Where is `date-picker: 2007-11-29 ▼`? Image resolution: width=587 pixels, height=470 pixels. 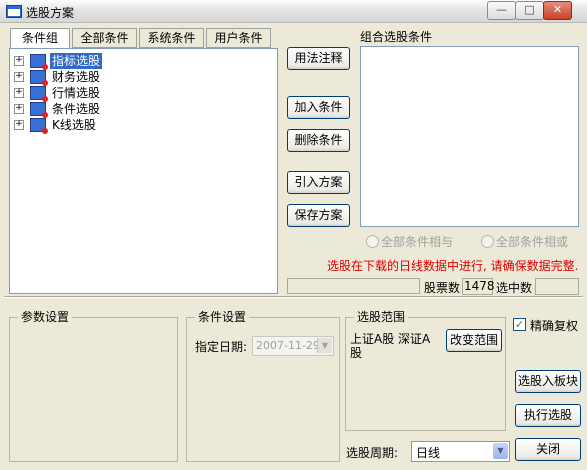
date-picker: 2007-11-29 ▼ is located at coordinates (293, 346).